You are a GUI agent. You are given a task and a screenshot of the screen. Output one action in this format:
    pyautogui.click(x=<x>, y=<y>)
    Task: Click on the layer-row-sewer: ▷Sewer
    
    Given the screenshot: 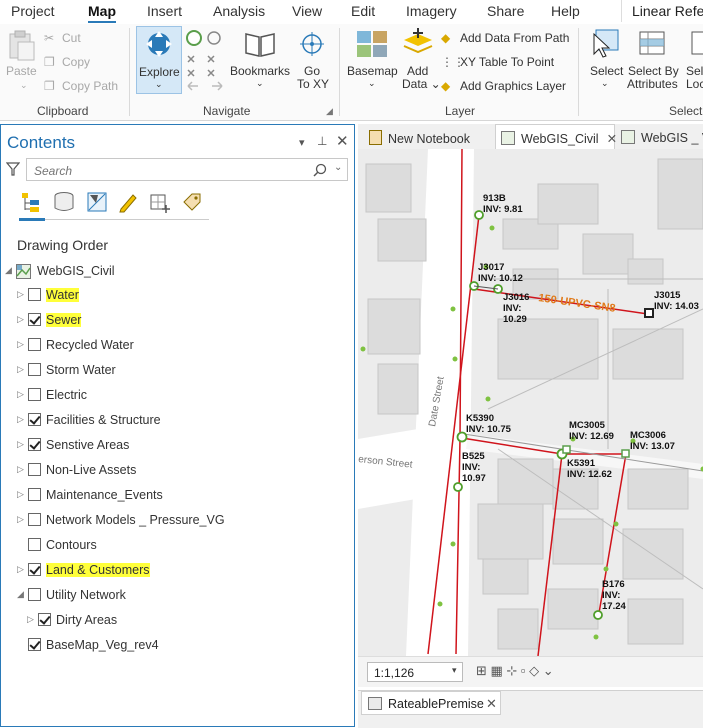 What is the action you would take?
    pyautogui.click(x=176, y=321)
    